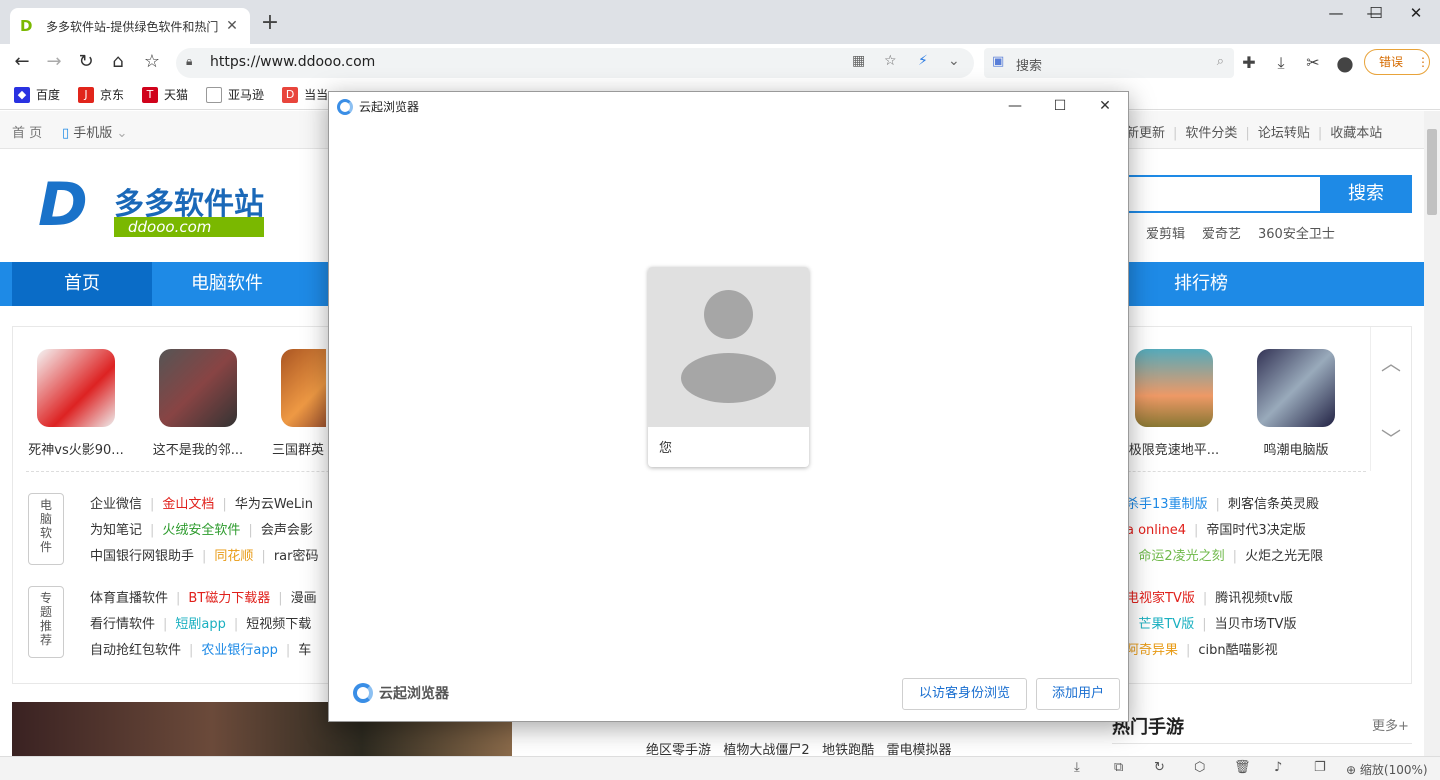 The width and height of the screenshot is (1440, 780). I want to click on categories-link: 软件分类, so click(1211, 133).